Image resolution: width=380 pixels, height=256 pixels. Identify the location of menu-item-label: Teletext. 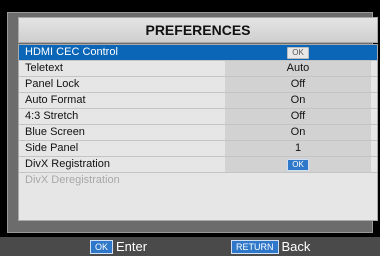
(44, 68).